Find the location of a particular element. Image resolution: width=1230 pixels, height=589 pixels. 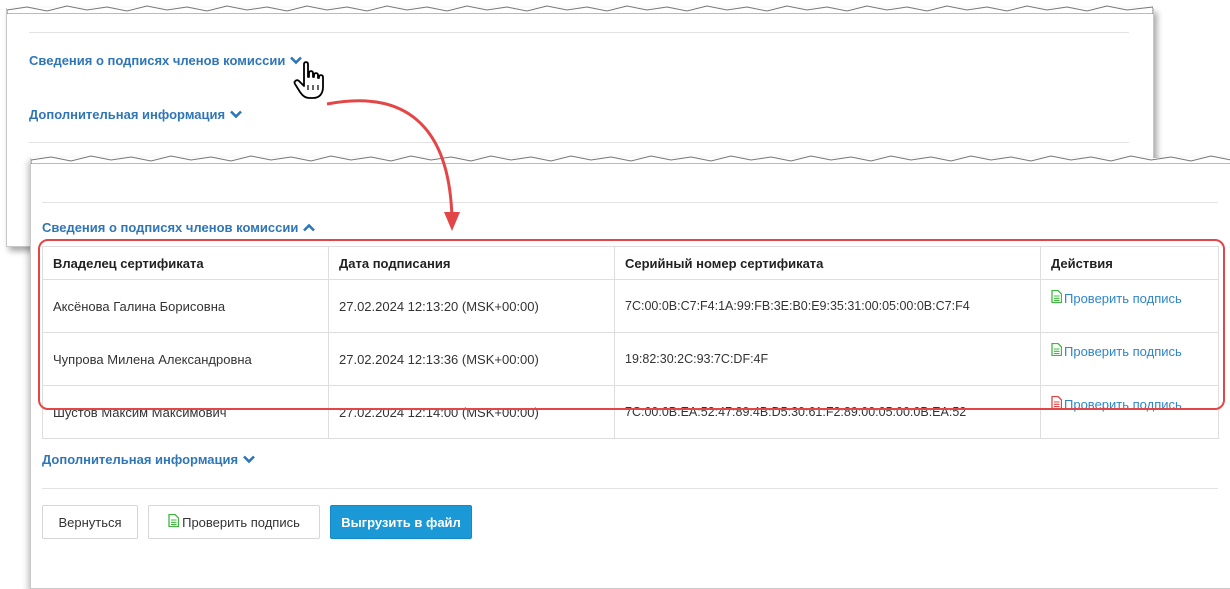

verify-signature-button: Проверить подпись is located at coordinates (234, 522).